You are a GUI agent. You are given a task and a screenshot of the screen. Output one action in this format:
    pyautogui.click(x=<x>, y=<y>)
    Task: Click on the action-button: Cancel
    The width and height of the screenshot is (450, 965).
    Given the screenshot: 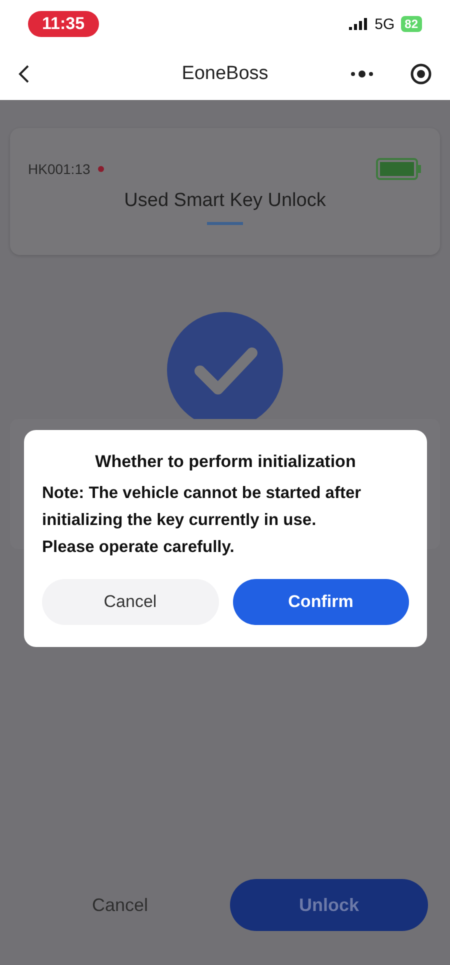 What is the action you would take?
    pyautogui.click(x=120, y=905)
    